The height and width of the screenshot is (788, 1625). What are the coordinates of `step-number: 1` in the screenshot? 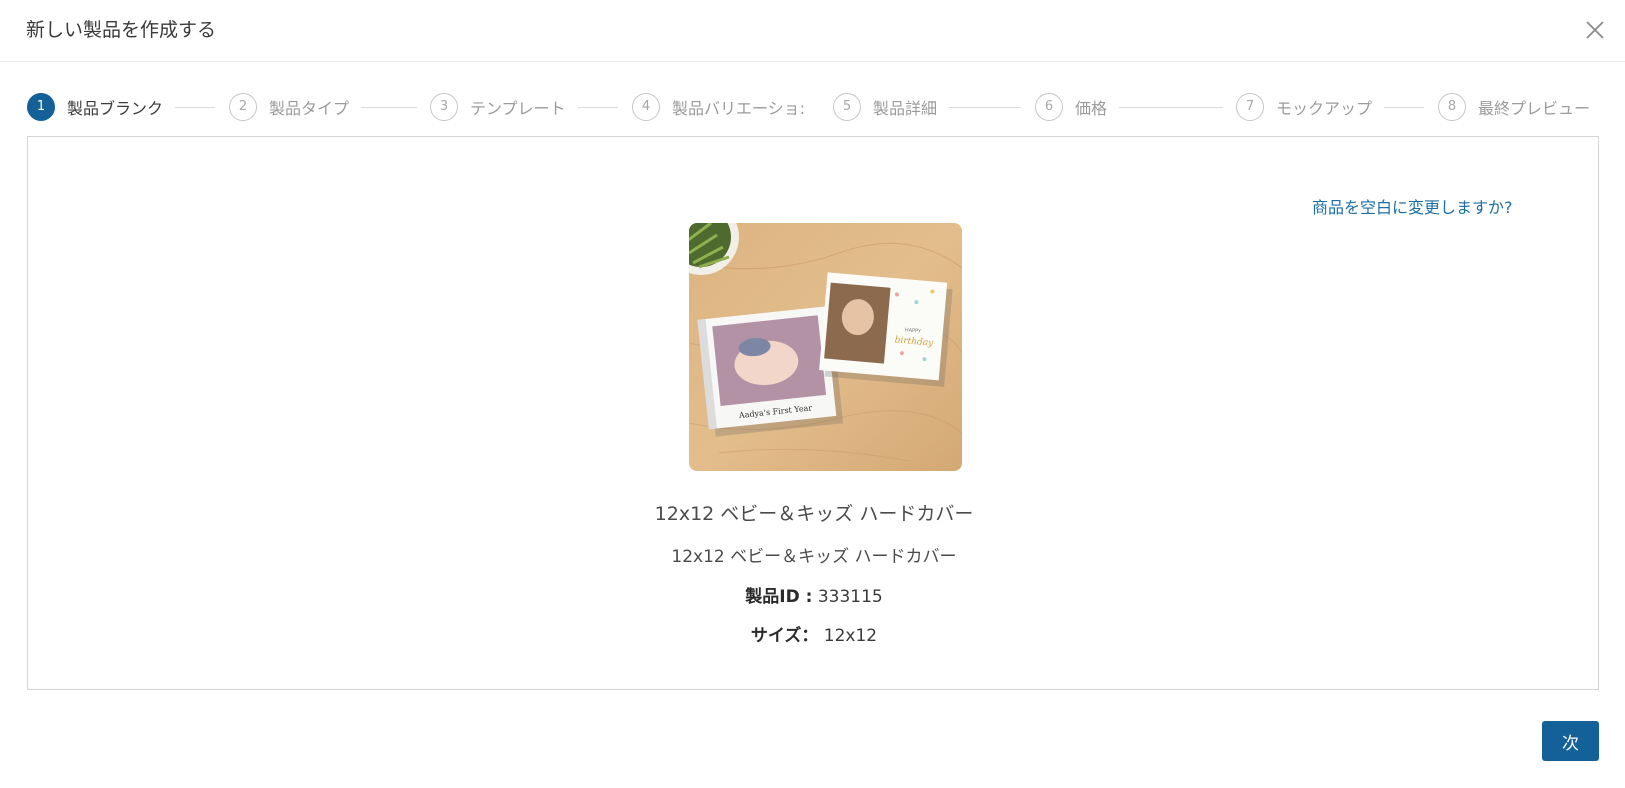 It's located at (41, 107).